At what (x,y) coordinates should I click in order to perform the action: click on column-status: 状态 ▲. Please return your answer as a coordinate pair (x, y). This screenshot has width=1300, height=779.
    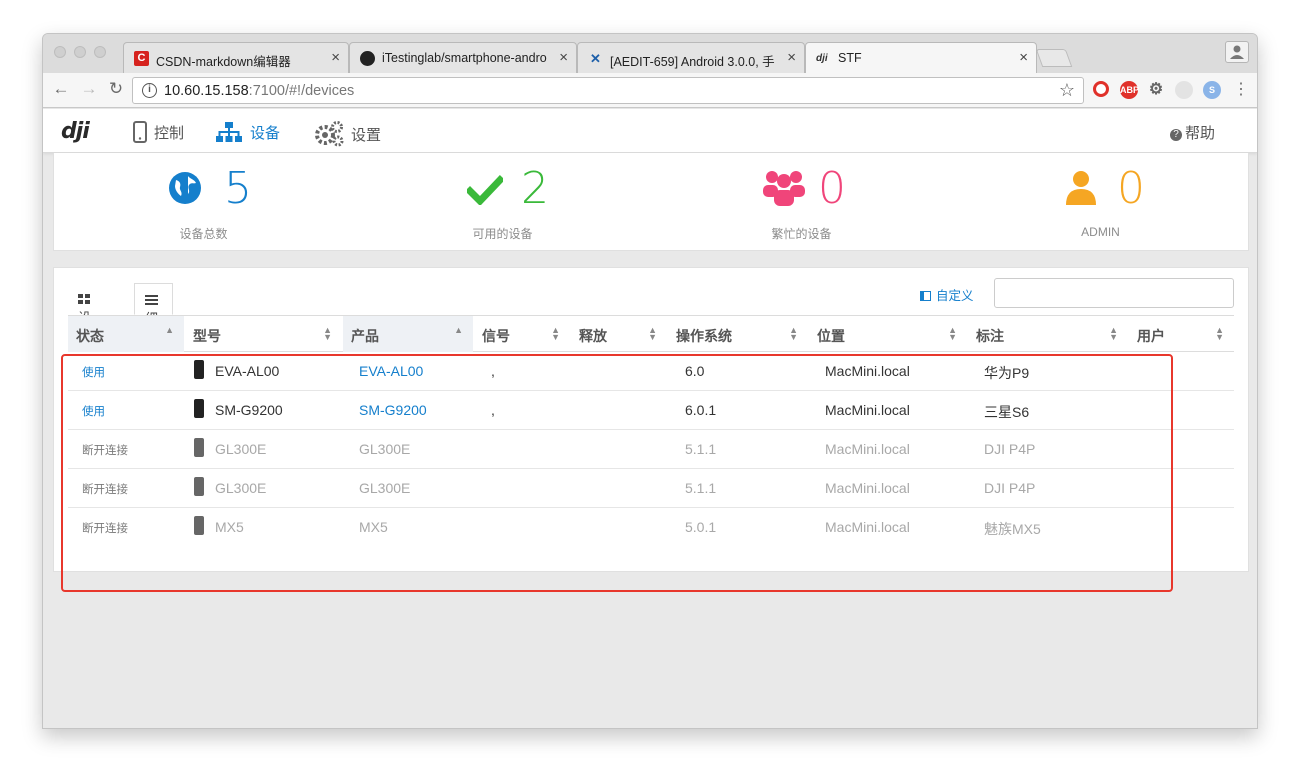
    Looking at the image, I should click on (126, 334).